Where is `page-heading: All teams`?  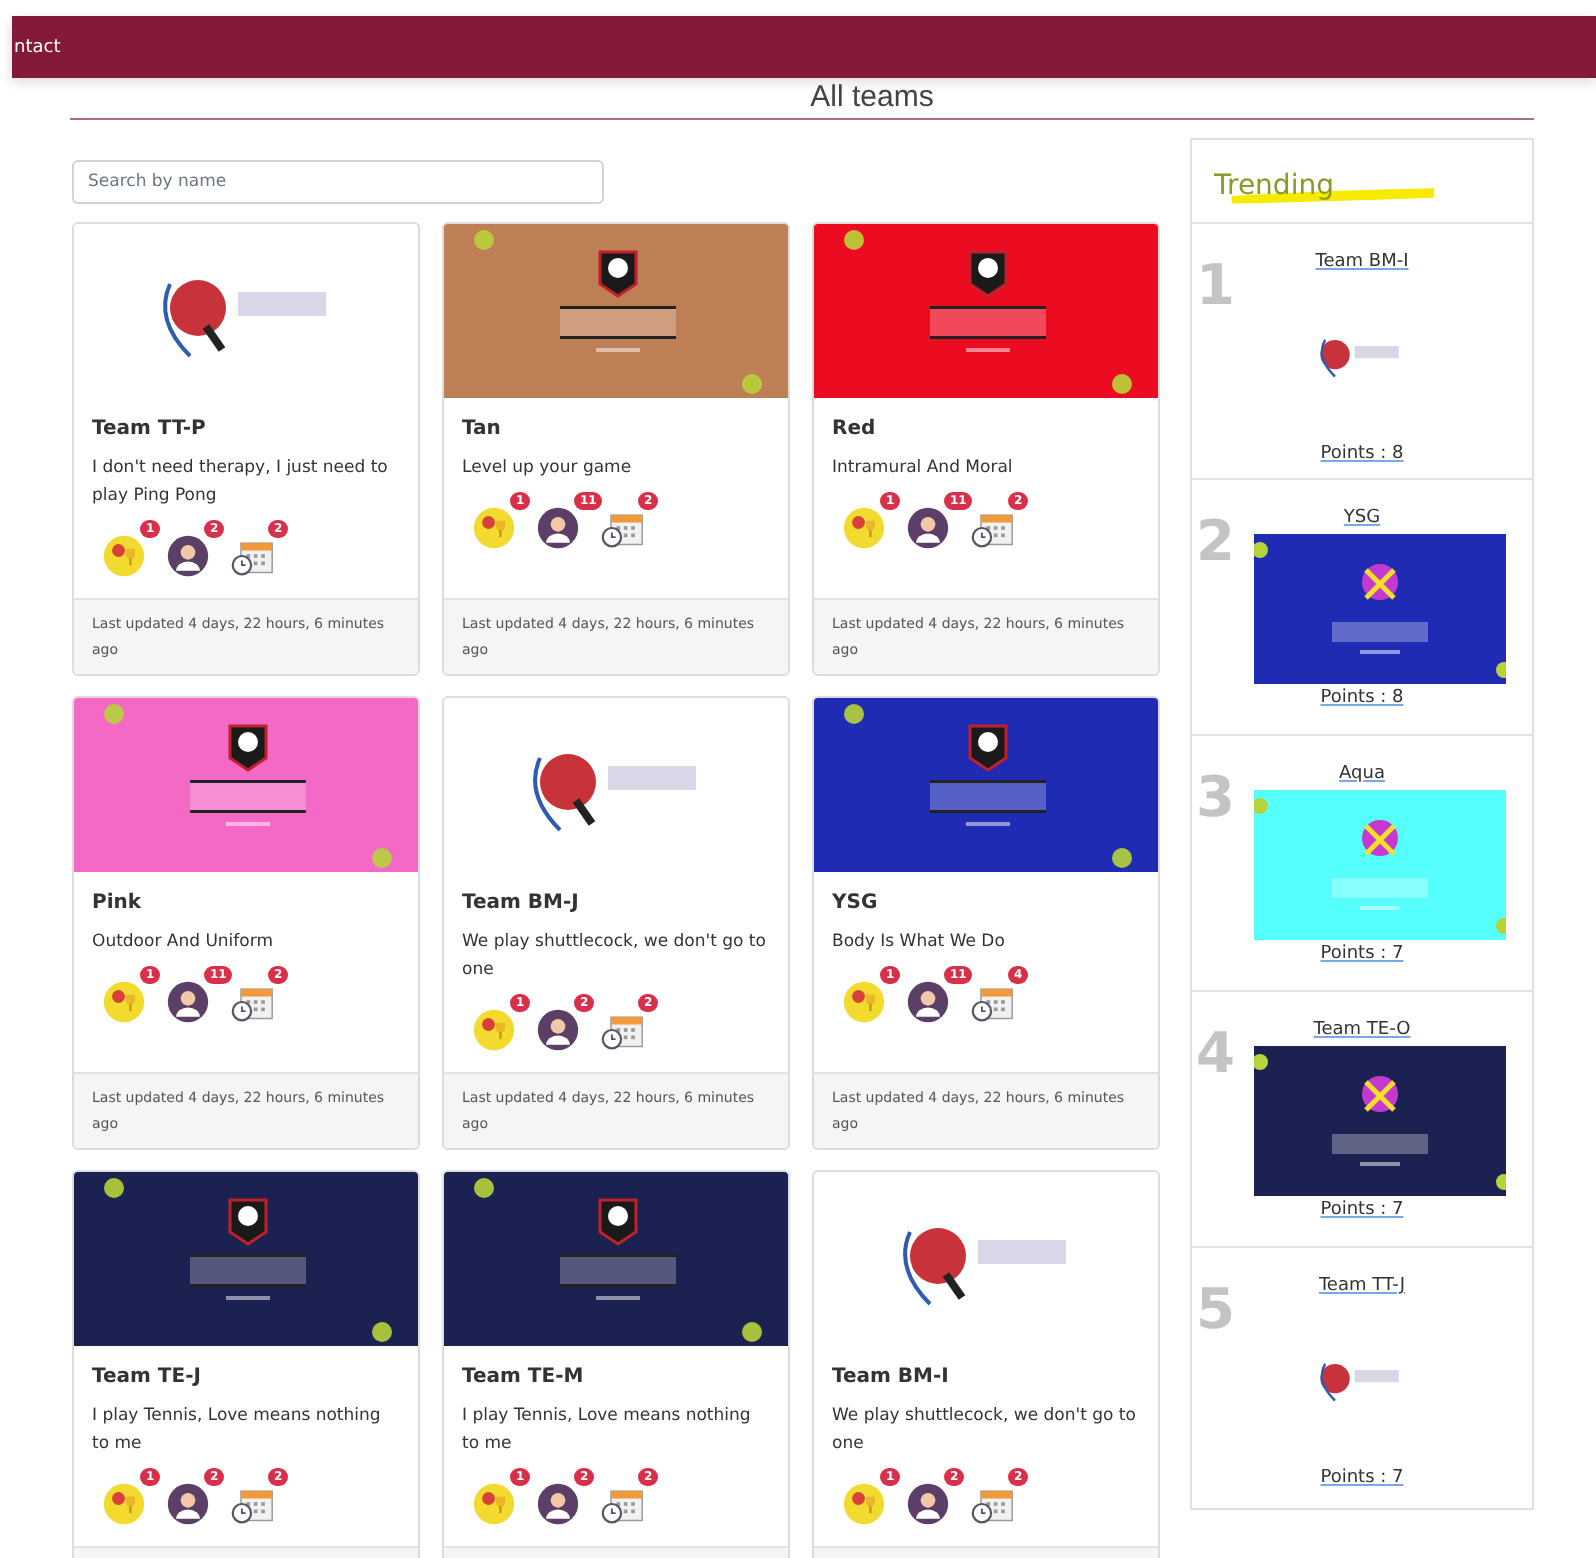 page-heading: All teams is located at coordinates (872, 98).